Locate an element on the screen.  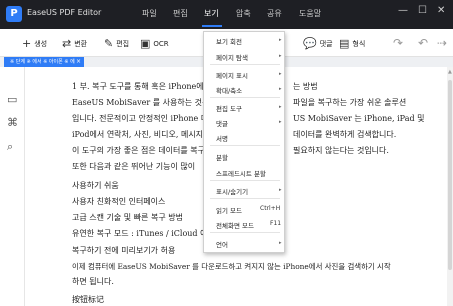
page-thumbnail-icon: ▭ is located at coordinates (12, 99).